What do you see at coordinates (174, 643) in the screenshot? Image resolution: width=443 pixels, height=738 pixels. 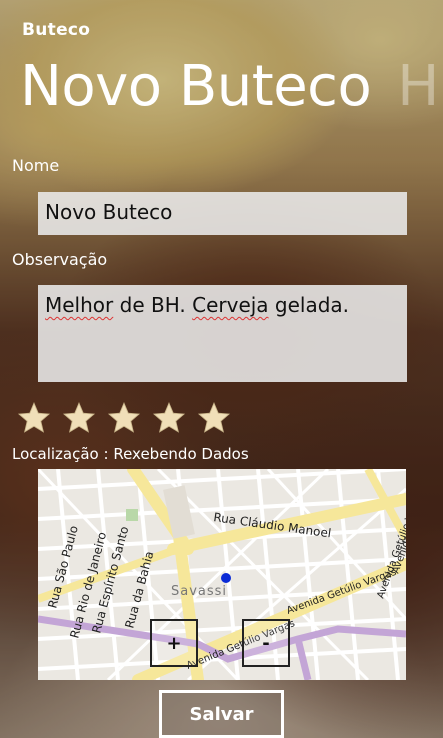 I see `zoom-in-button: +` at bounding box center [174, 643].